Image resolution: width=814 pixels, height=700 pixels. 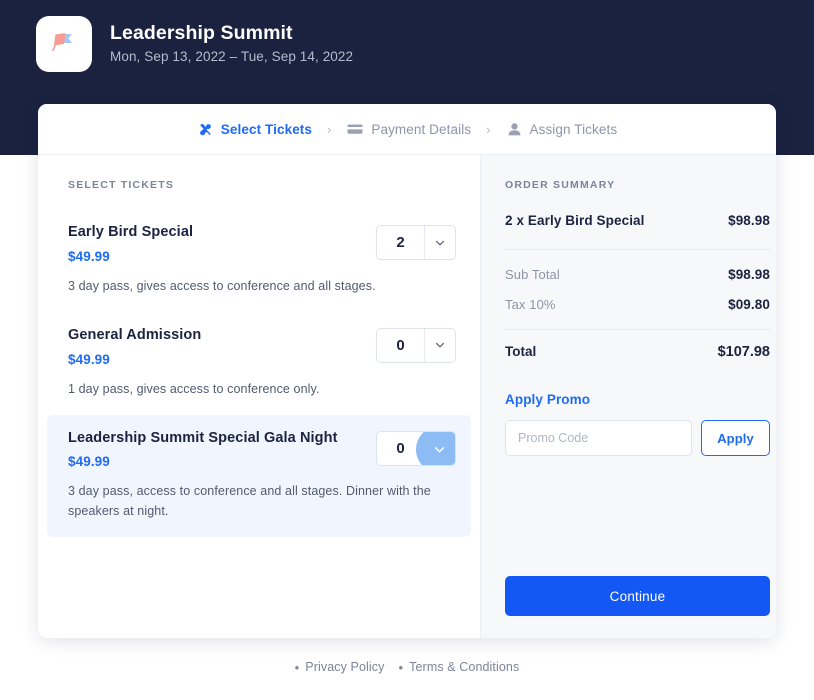 I want to click on quantity-select-early-bird: 2, so click(x=416, y=242).